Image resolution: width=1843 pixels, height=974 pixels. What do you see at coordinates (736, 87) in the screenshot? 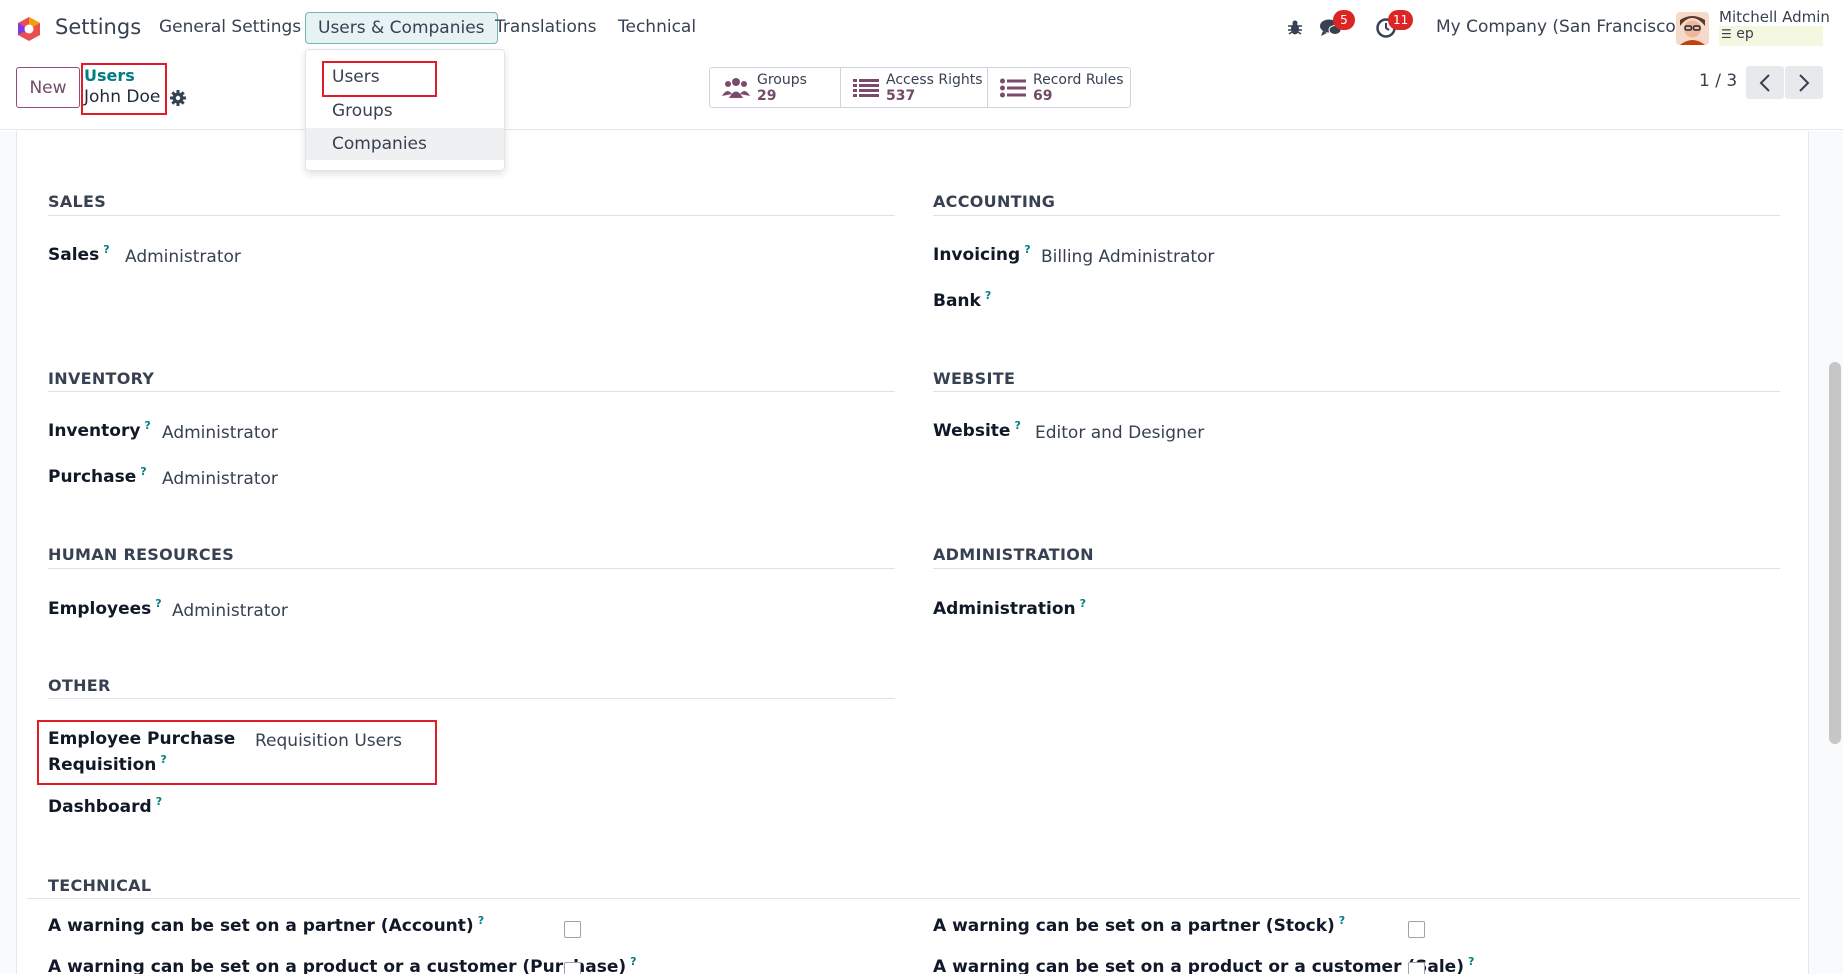
I see `users-group-icon` at bounding box center [736, 87].